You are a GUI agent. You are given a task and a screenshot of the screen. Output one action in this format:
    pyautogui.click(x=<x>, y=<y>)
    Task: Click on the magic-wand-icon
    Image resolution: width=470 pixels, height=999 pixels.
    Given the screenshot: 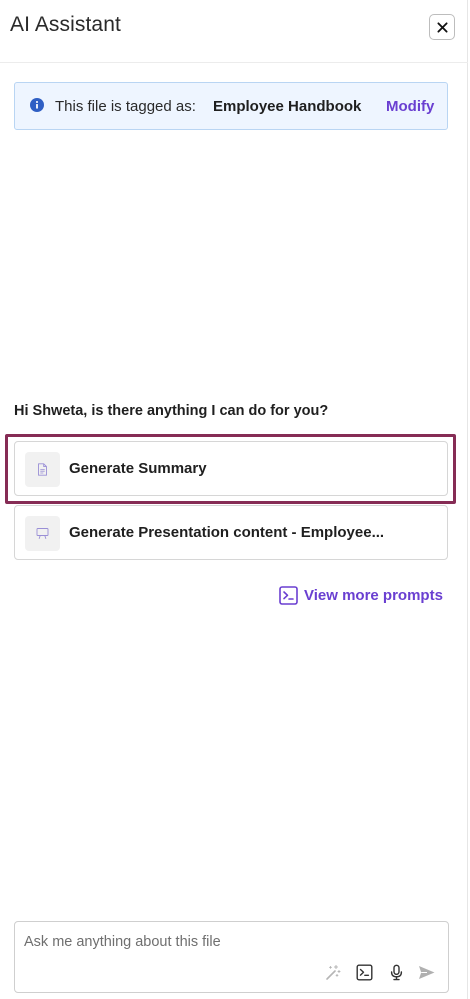 What is the action you would take?
    pyautogui.click(x=332, y=972)
    